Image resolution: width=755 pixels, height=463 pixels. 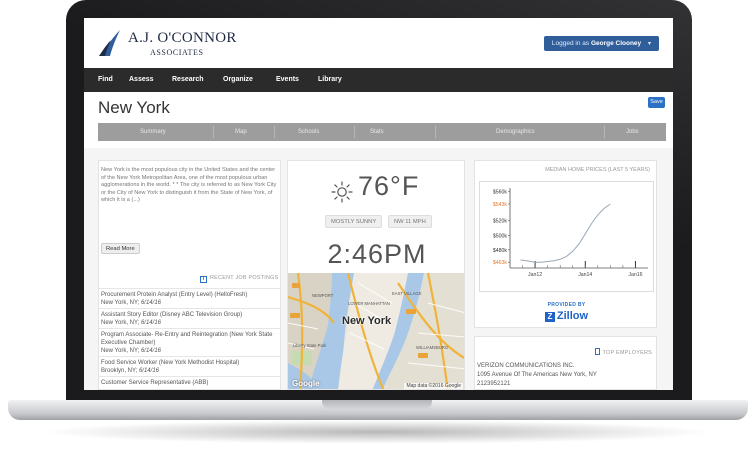 I want to click on tab-schools: Schools, so click(x=308, y=132).